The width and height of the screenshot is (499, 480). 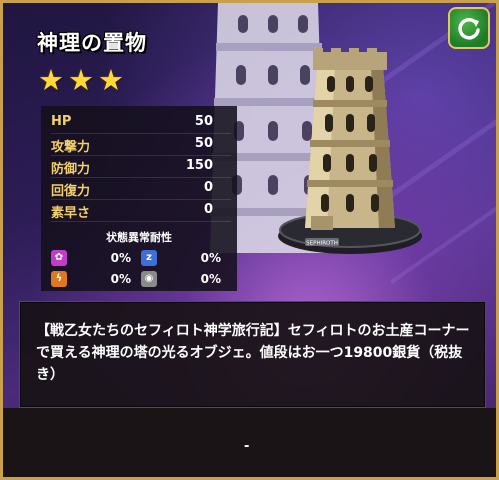 I want to click on stat-label: 防御力, so click(x=71, y=169).